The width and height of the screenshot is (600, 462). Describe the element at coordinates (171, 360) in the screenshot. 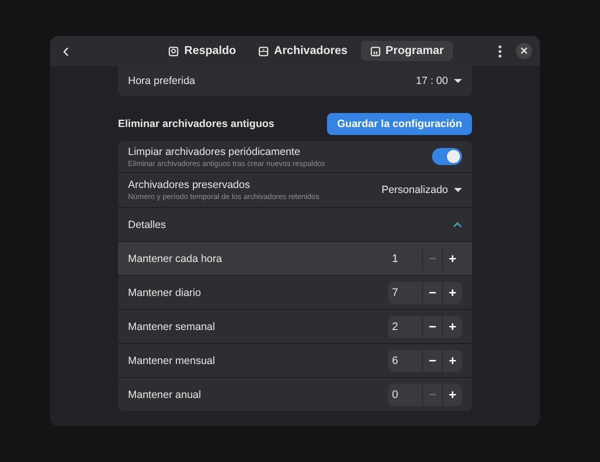

I see `row-label: Mantener mensual` at that location.